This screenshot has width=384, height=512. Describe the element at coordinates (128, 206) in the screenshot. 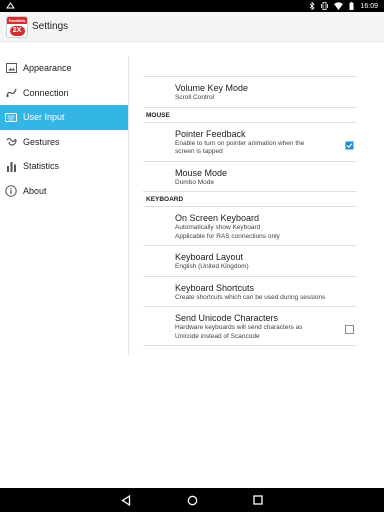

I see `sidebar-divider` at that location.